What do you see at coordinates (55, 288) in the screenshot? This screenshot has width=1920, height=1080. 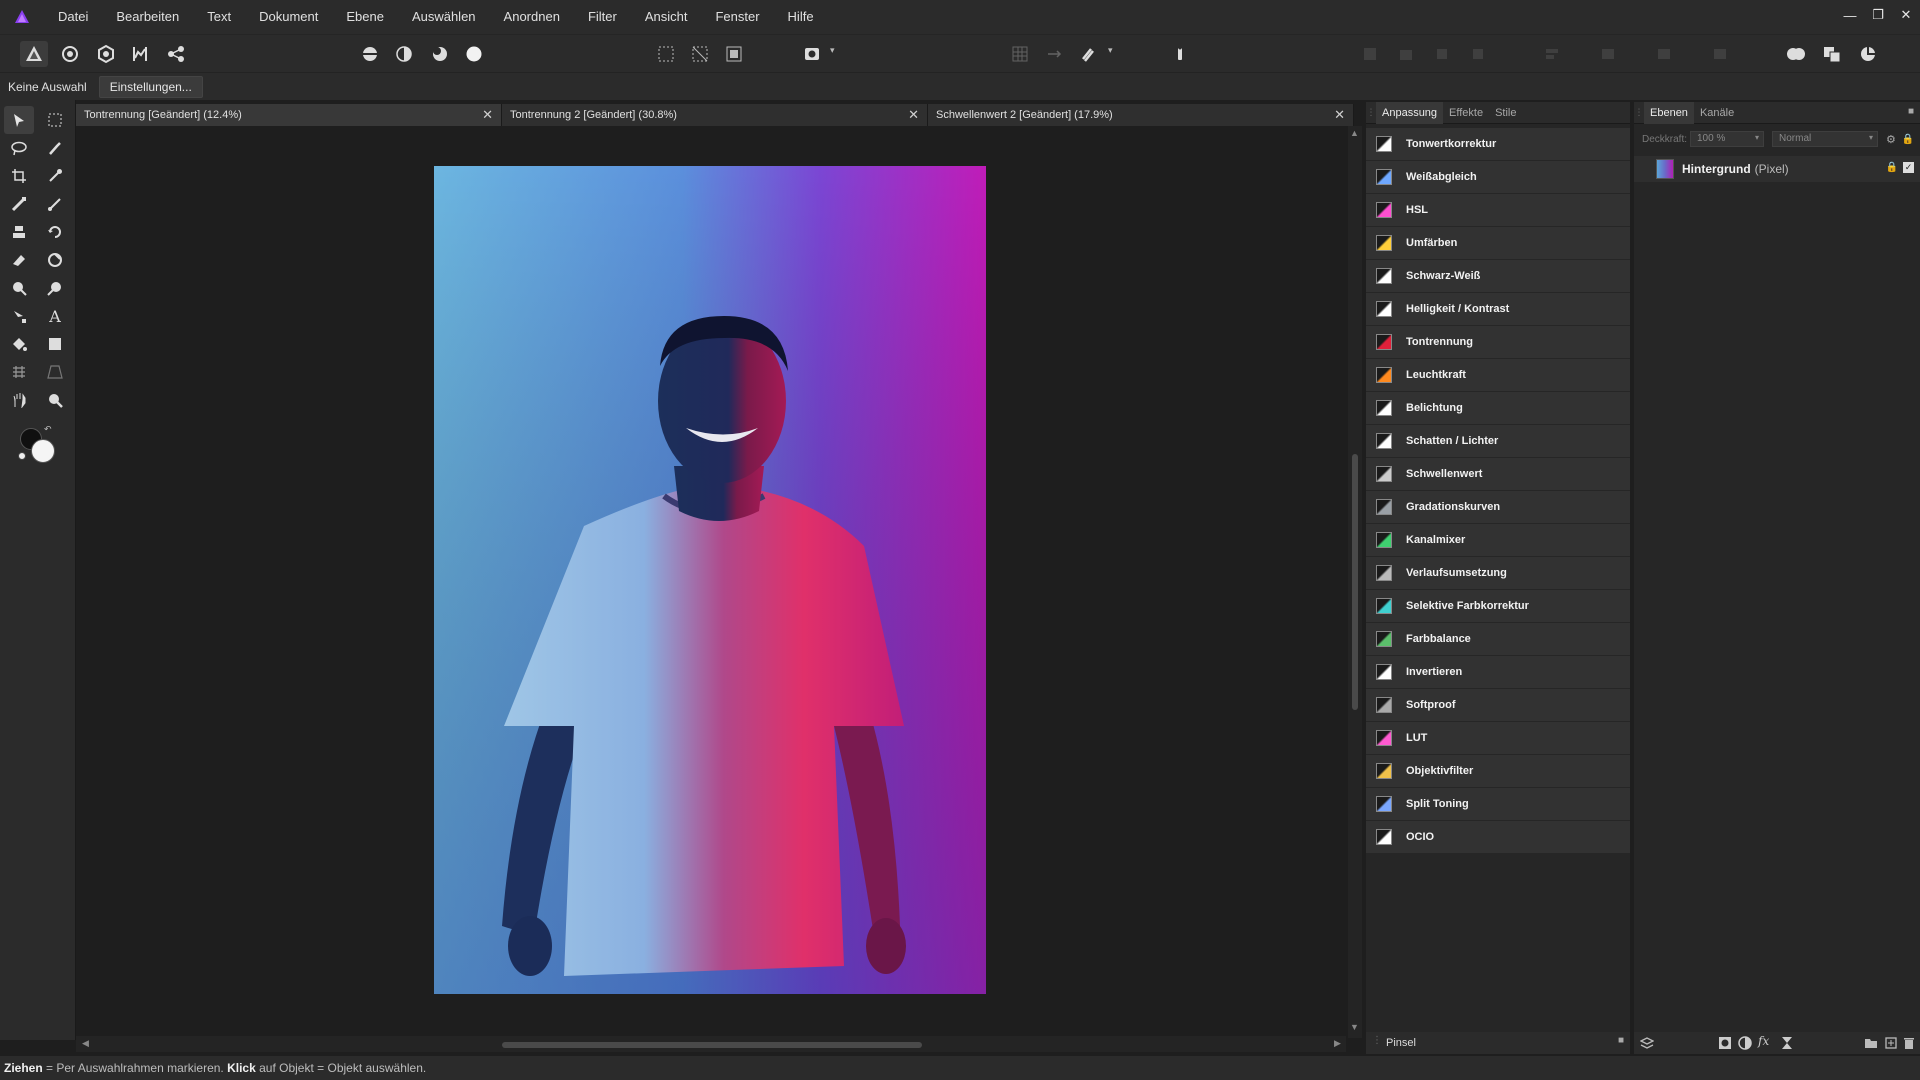 I see `blur-brush-tool-icon` at bounding box center [55, 288].